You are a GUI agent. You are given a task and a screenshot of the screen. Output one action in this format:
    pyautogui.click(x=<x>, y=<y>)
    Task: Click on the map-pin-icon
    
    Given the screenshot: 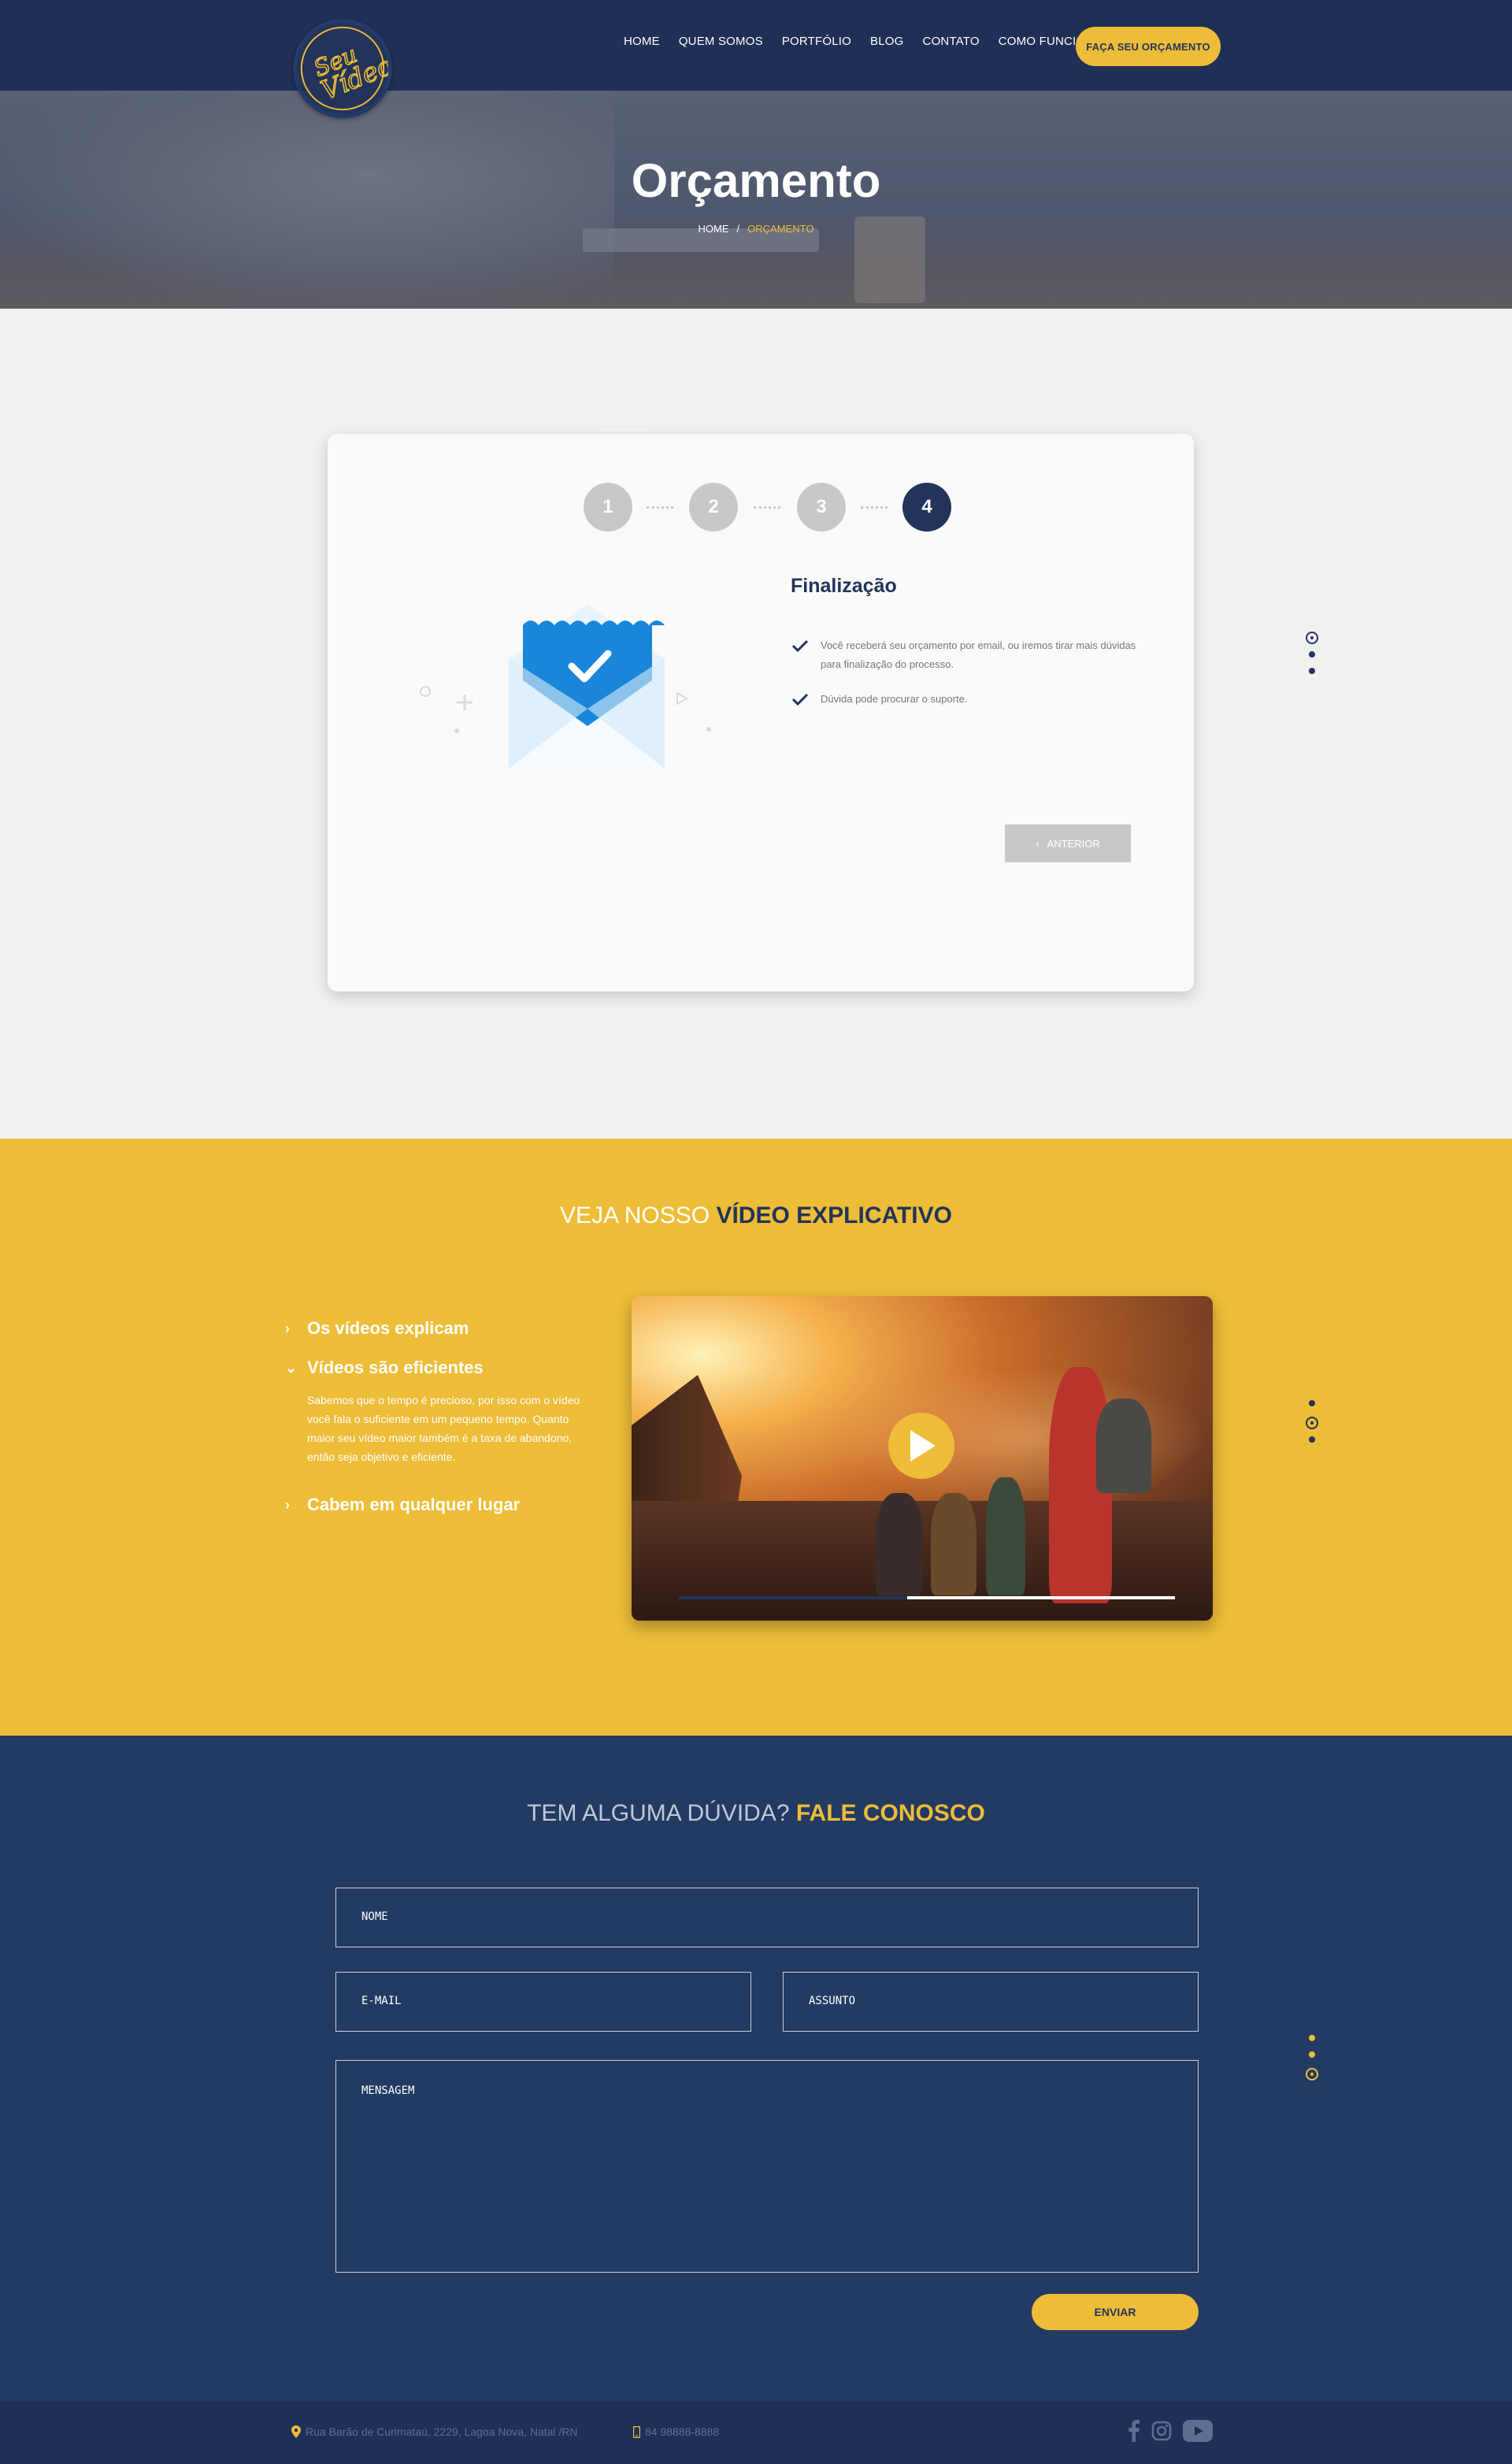 What is the action you would take?
    pyautogui.click(x=296, y=2431)
    